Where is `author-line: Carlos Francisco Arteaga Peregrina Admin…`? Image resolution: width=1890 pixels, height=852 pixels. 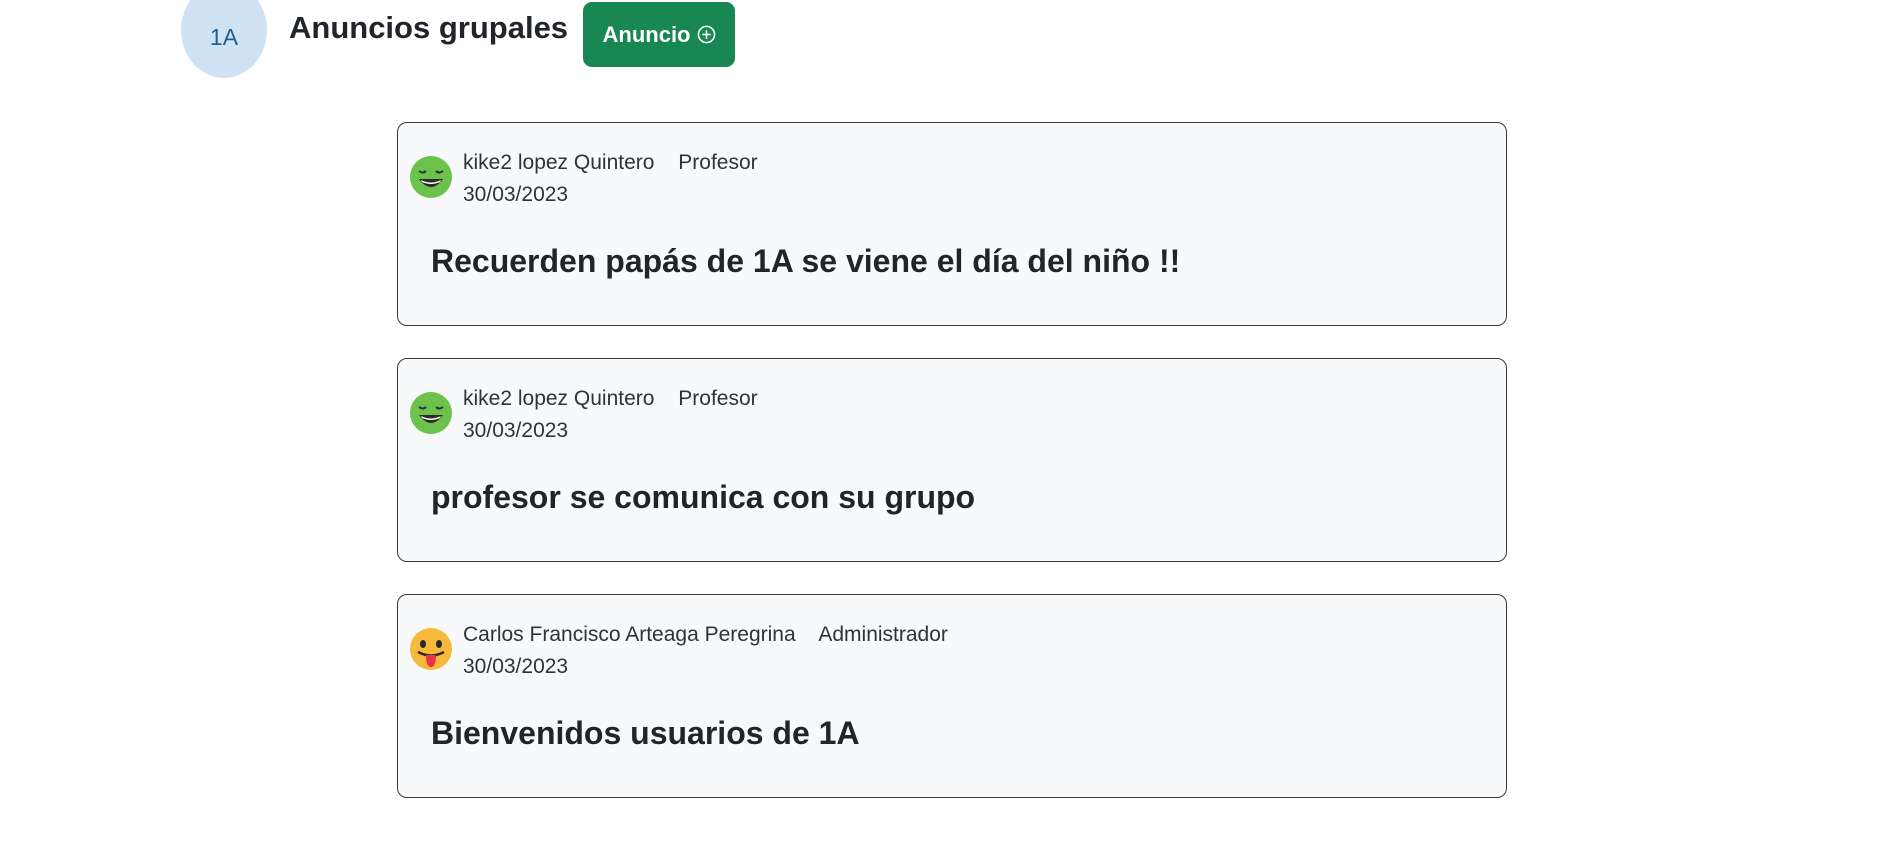 author-line: Carlos Francisco Arteaga Peregrina Admin… is located at coordinates (705, 635).